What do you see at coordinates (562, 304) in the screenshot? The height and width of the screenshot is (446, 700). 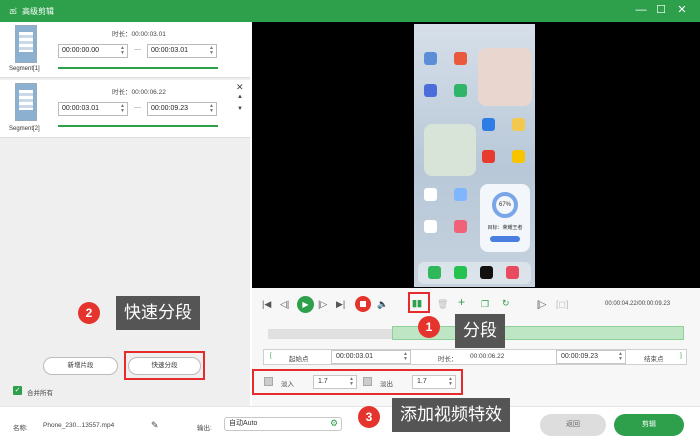 I see `set-end-icon: [◻]` at bounding box center [562, 304].